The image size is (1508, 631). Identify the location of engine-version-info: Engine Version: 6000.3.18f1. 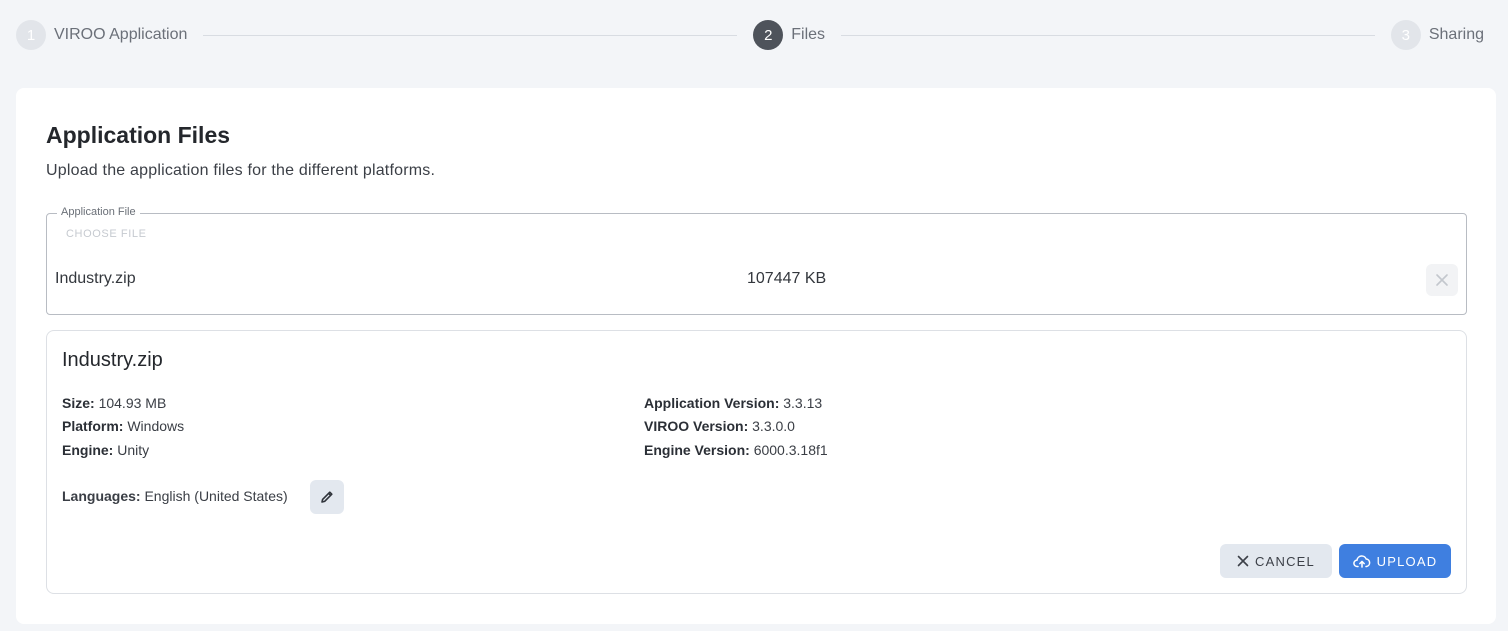
(736, 450).